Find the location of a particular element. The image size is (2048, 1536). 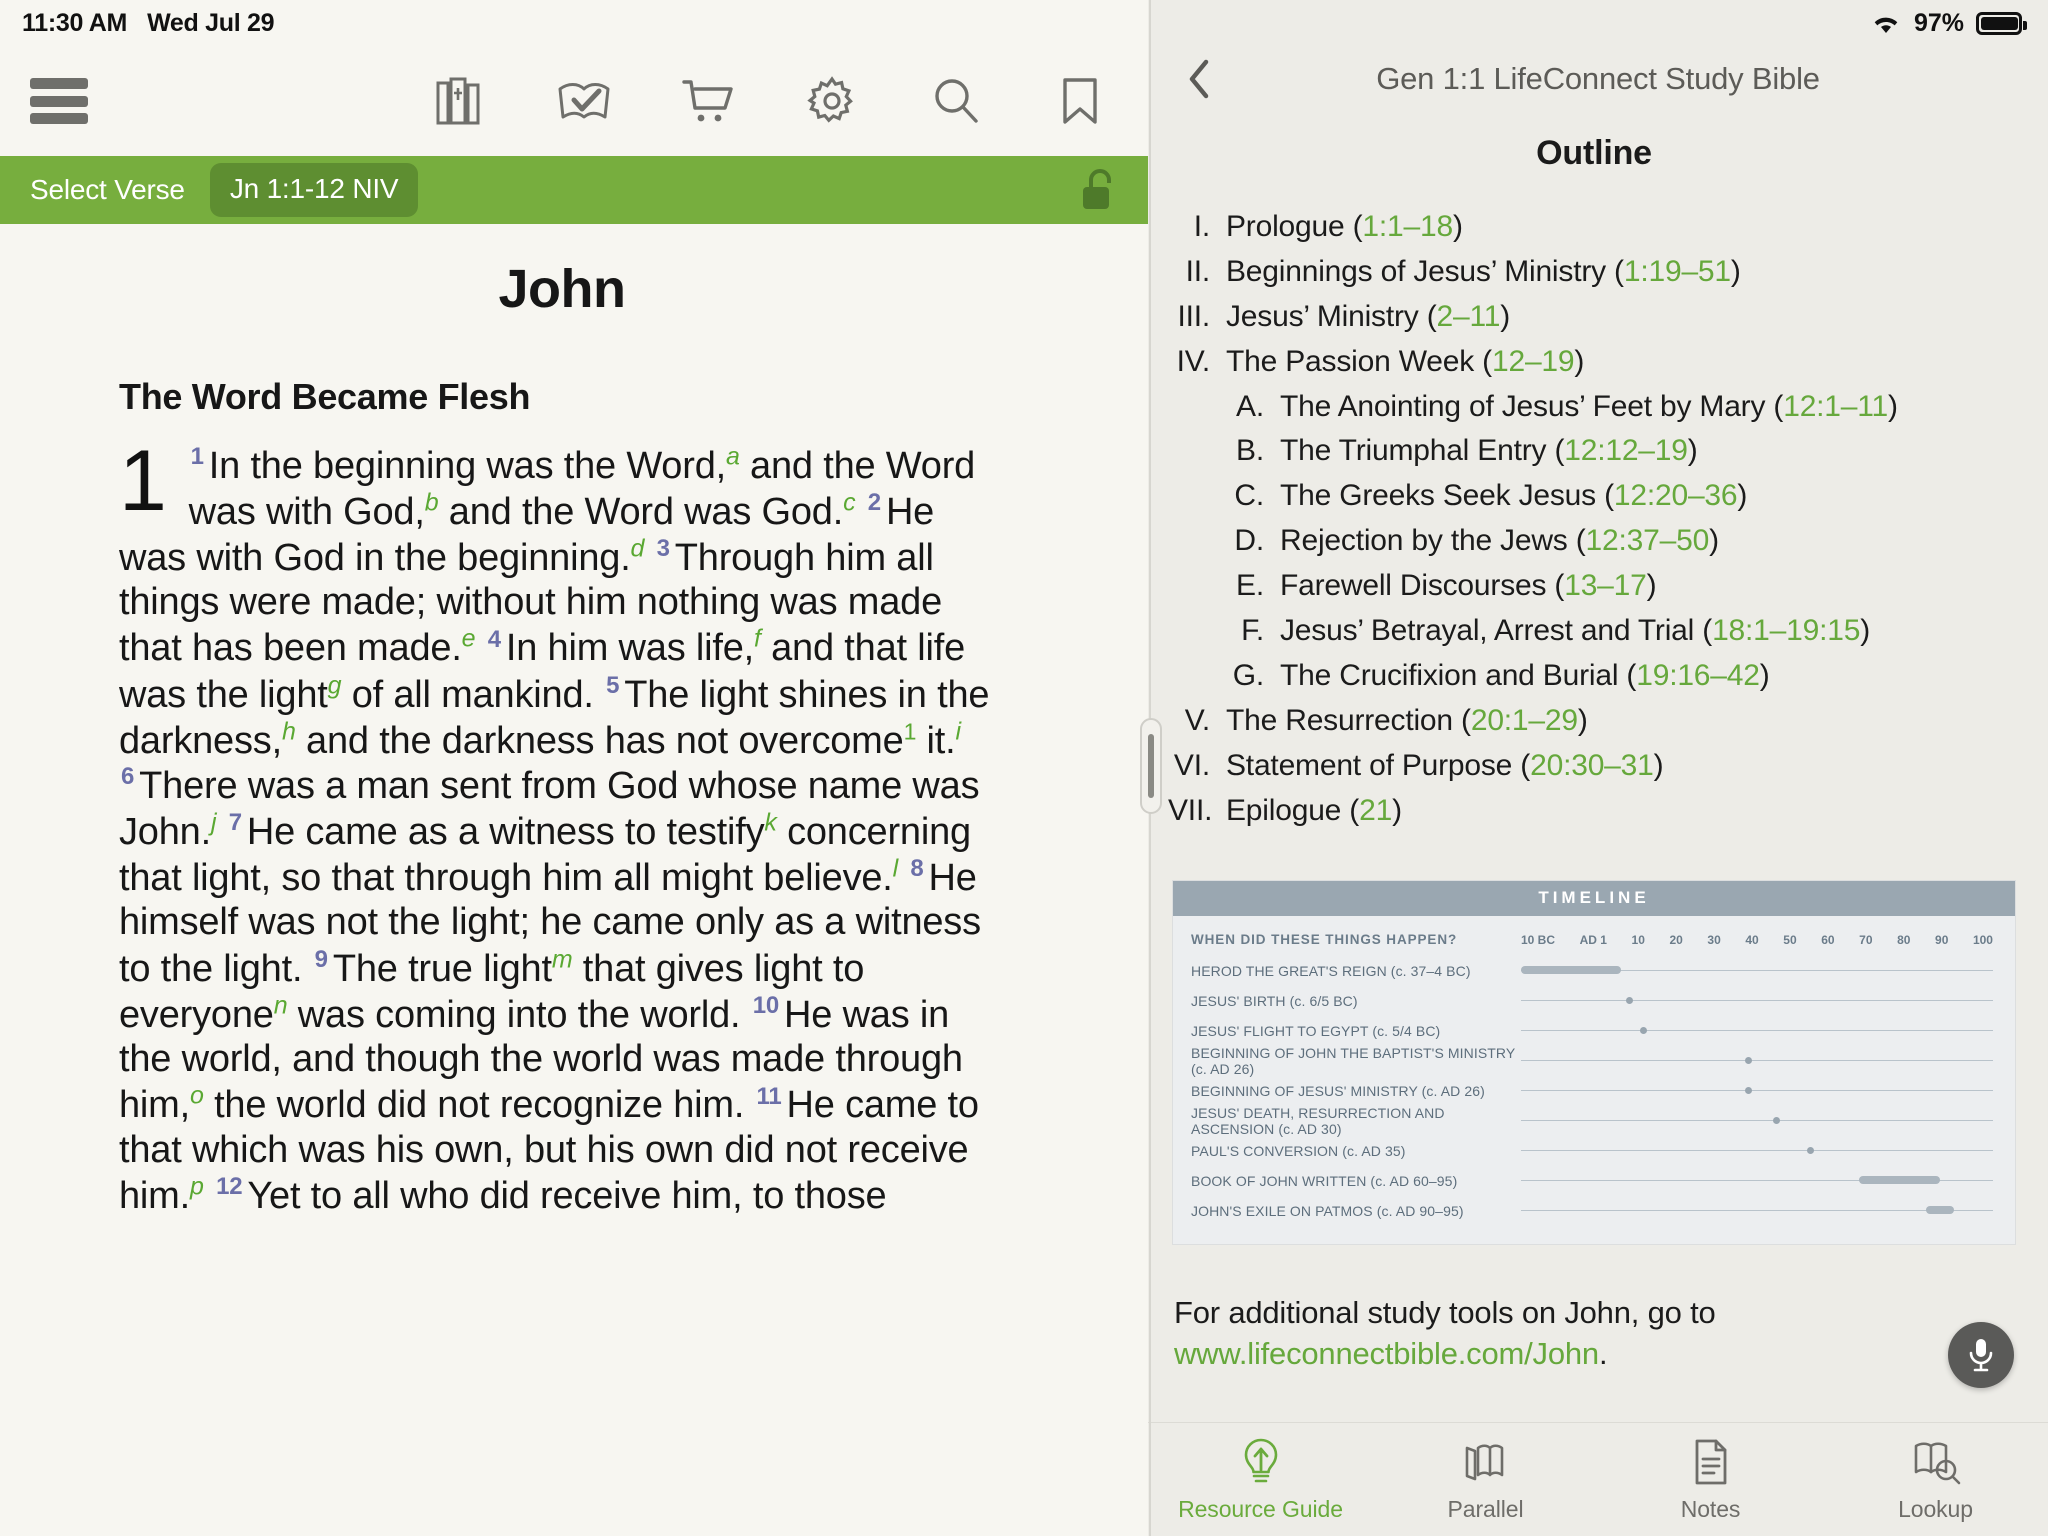

outline-scripture-ref: 19:16–42 is located at coordinates (1698, 675).